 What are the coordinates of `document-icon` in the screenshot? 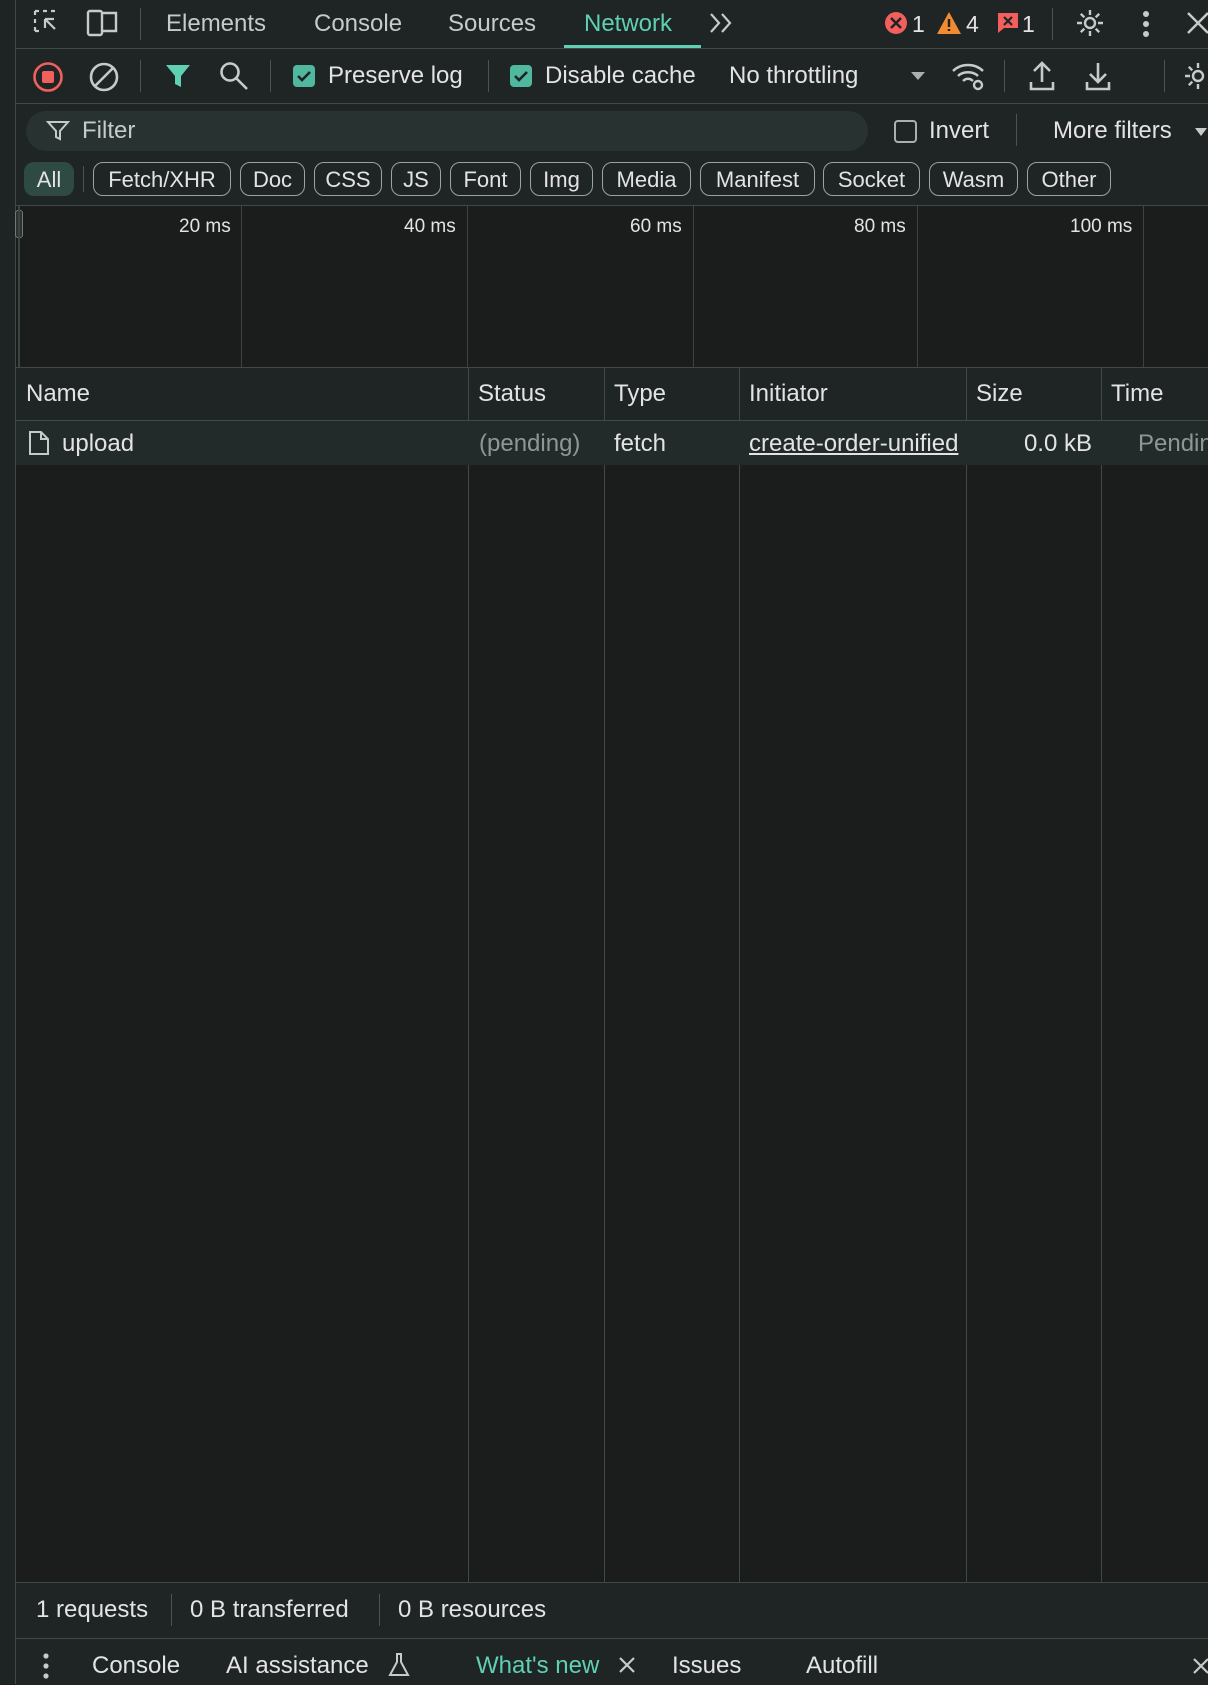 It's located at (39, 443).